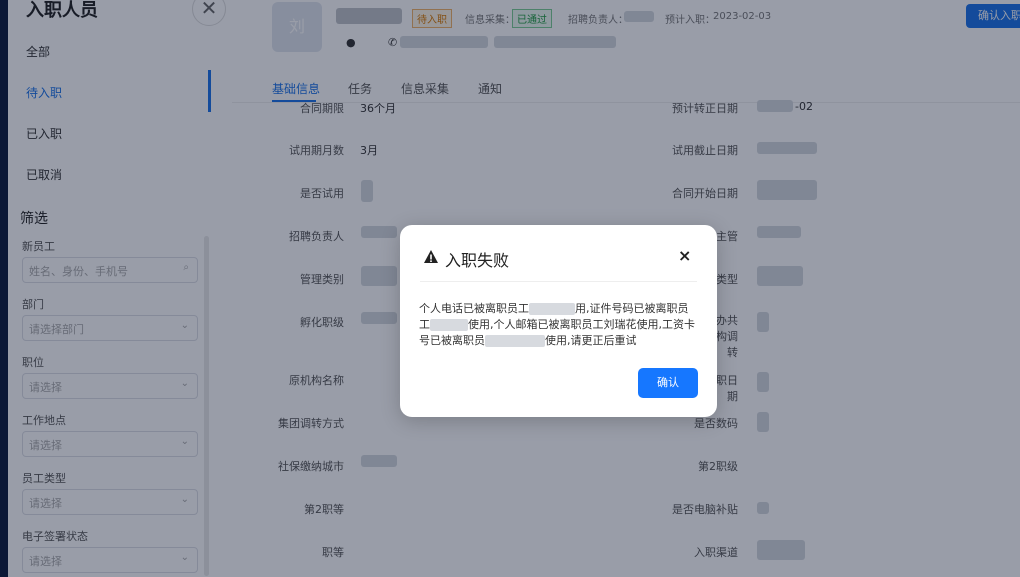 This screenshot has width=1020, height=577. What do you see at coordinates (474, 308) in the screenshot?
I see `message-part: 个人电话已被离职员工` at bounding box center [474, 308].